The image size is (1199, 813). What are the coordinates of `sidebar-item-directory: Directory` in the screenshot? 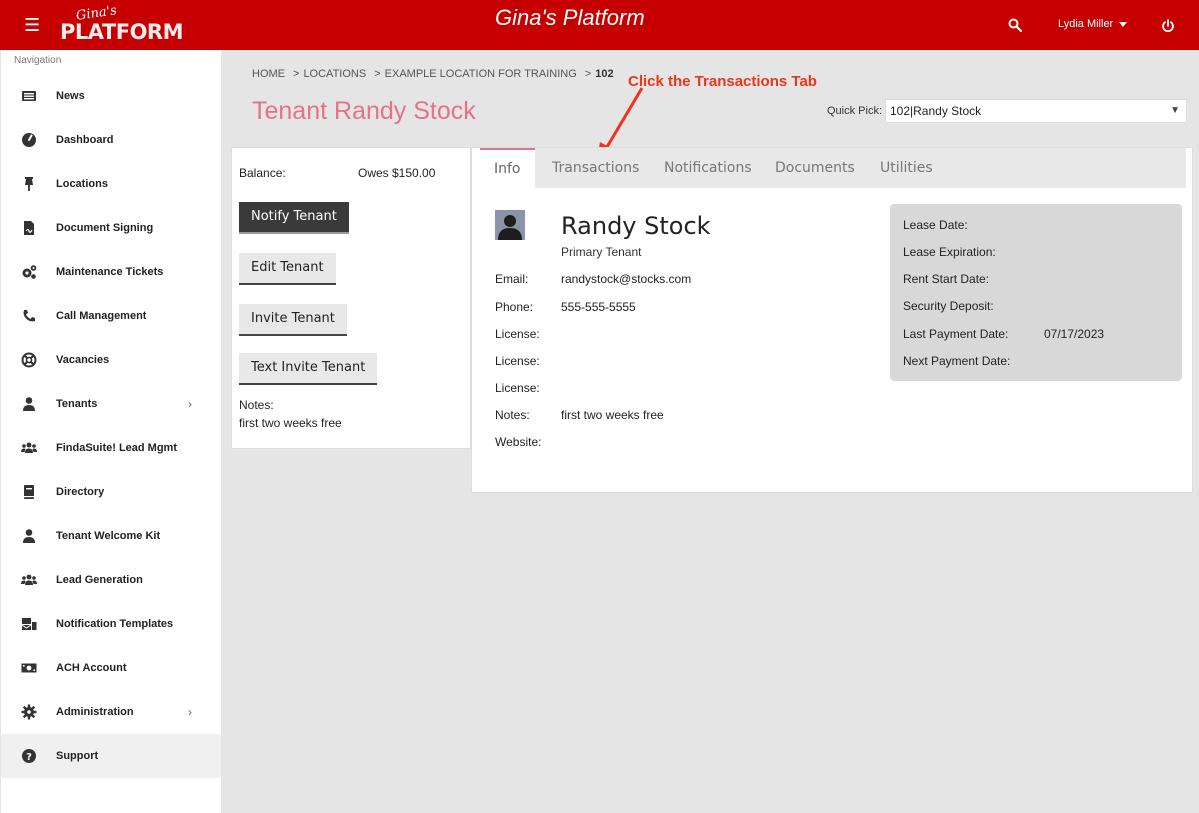 It's located at (111, 492).